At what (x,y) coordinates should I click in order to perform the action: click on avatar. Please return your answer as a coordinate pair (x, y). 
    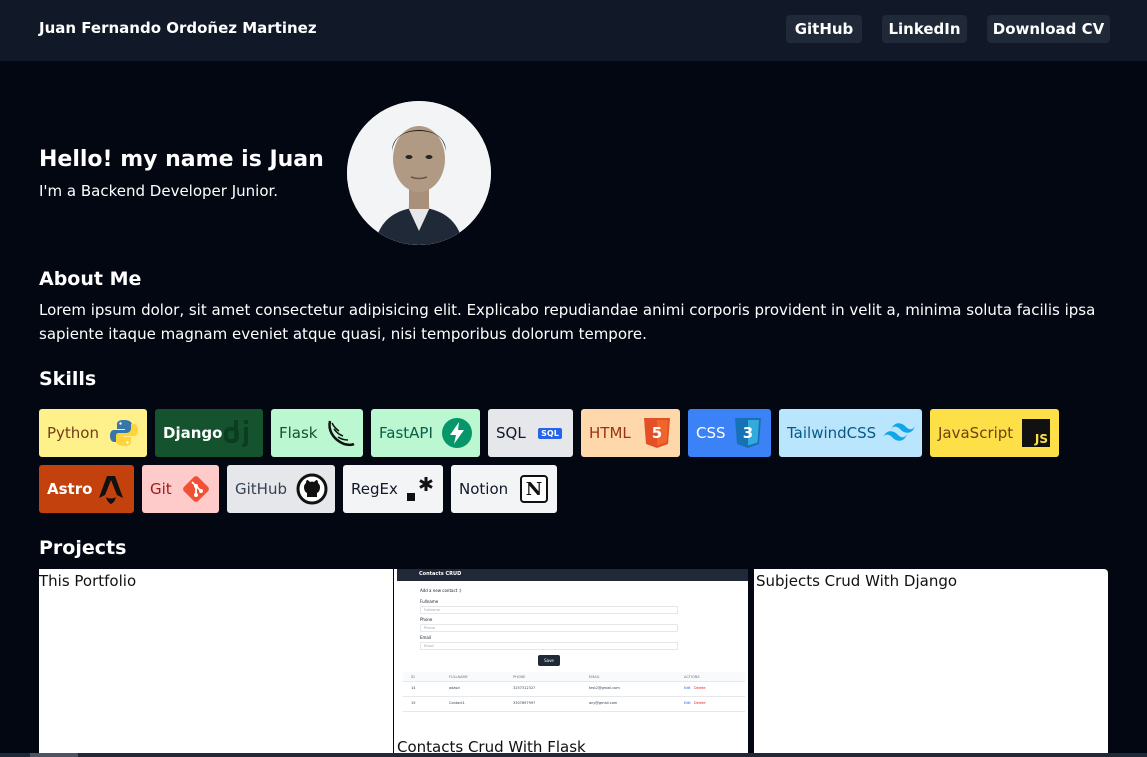
    Looking at the image, I should click on (419, 173).